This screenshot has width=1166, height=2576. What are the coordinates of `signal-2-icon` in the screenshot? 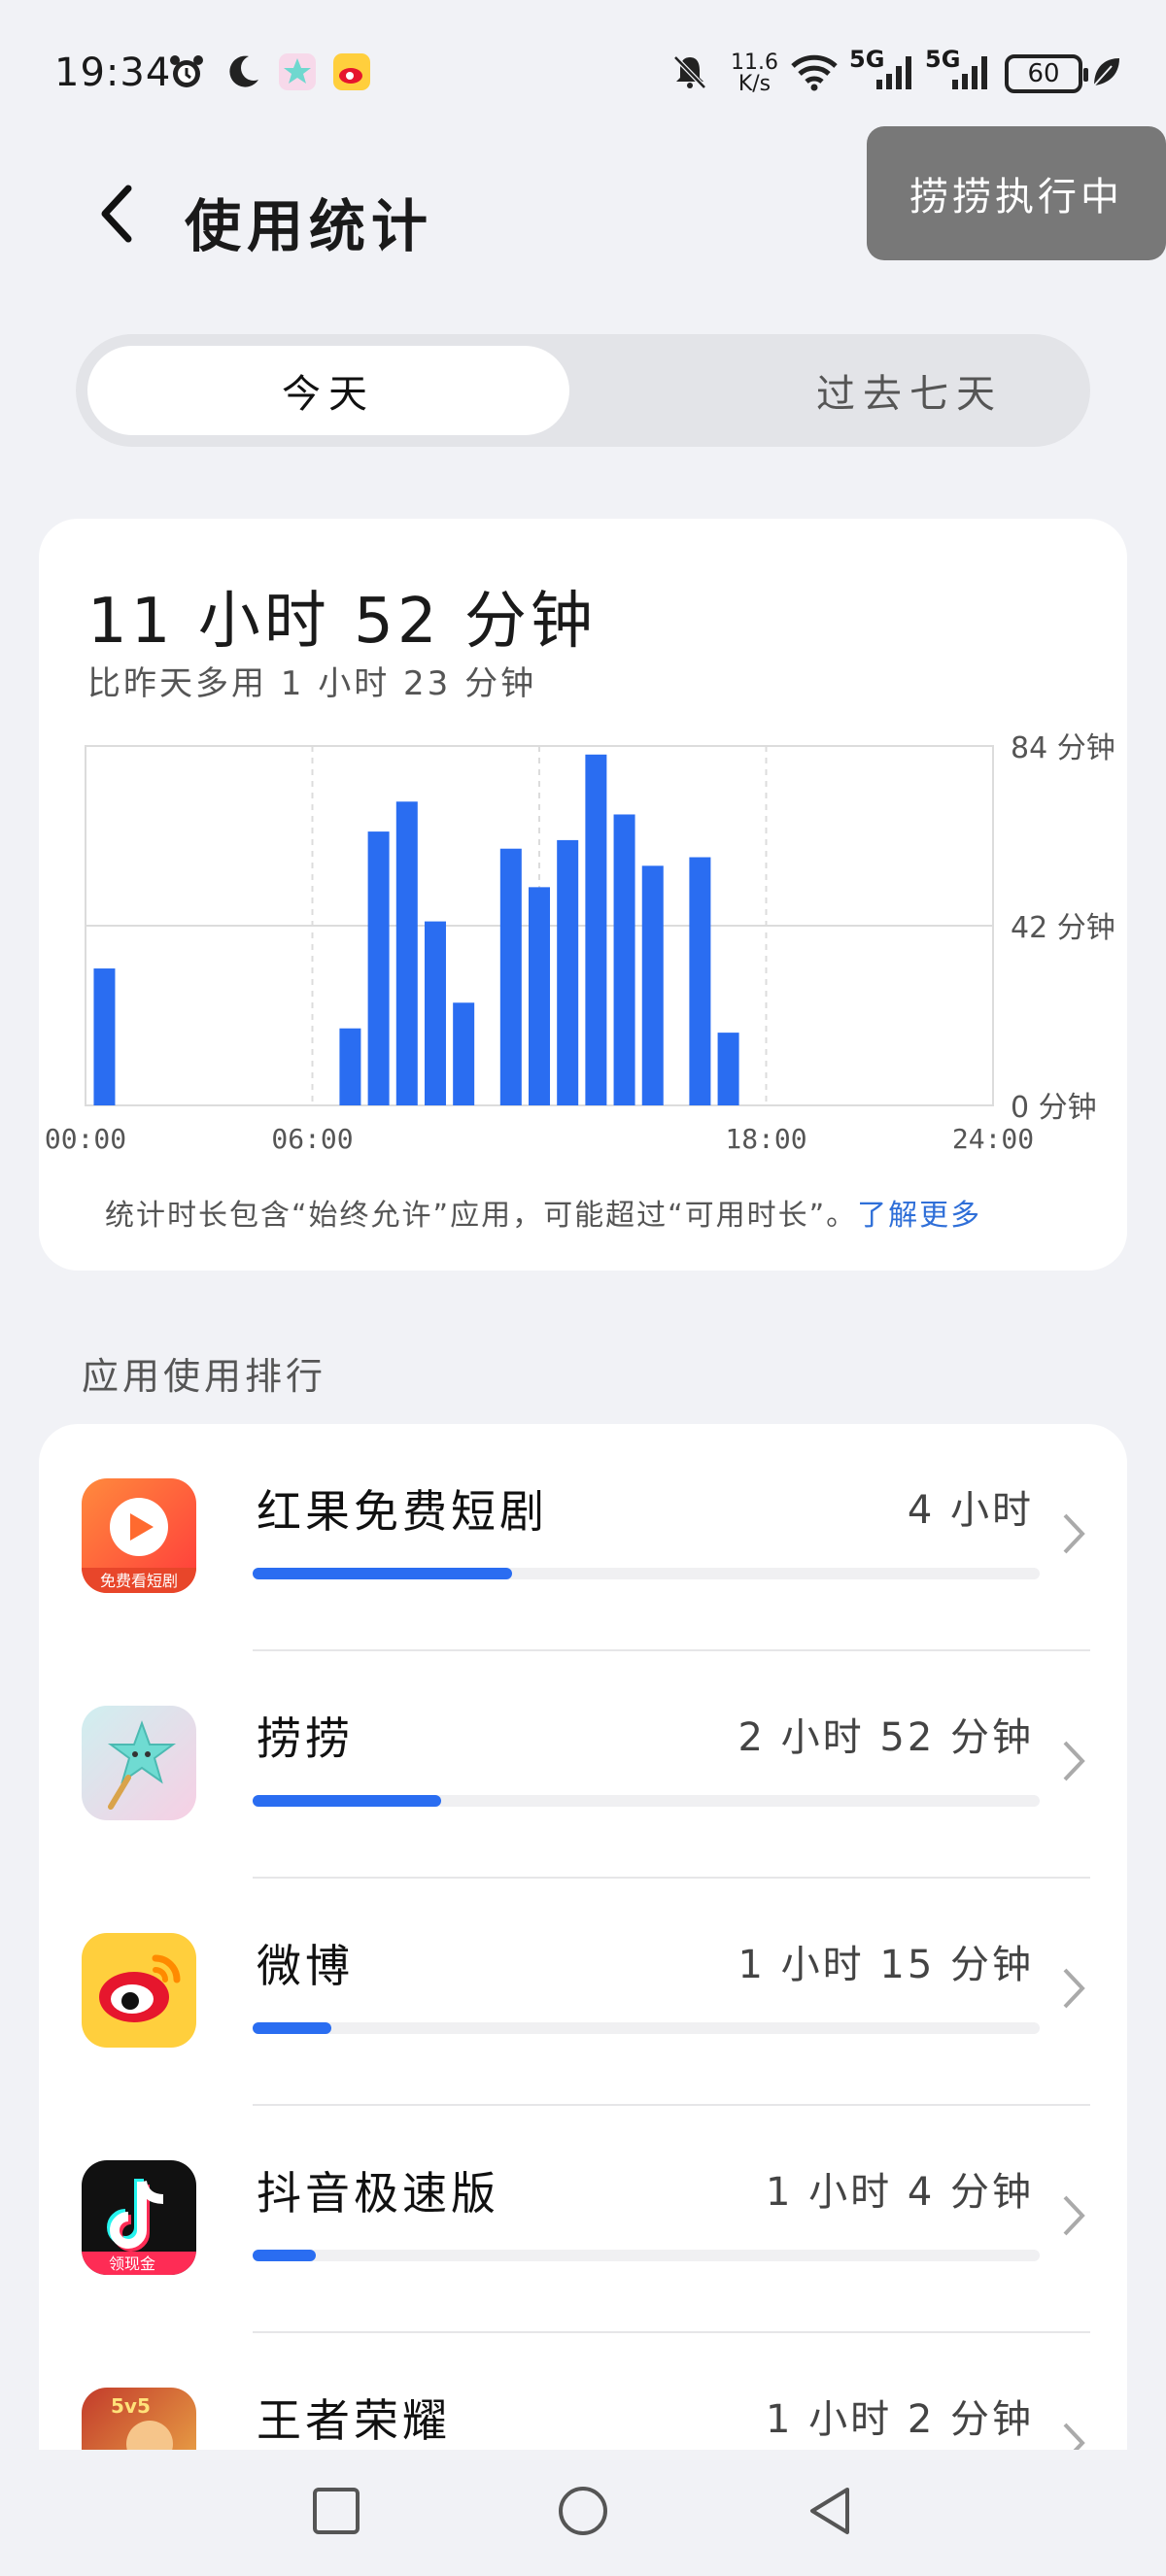 It's located at (969, 72).